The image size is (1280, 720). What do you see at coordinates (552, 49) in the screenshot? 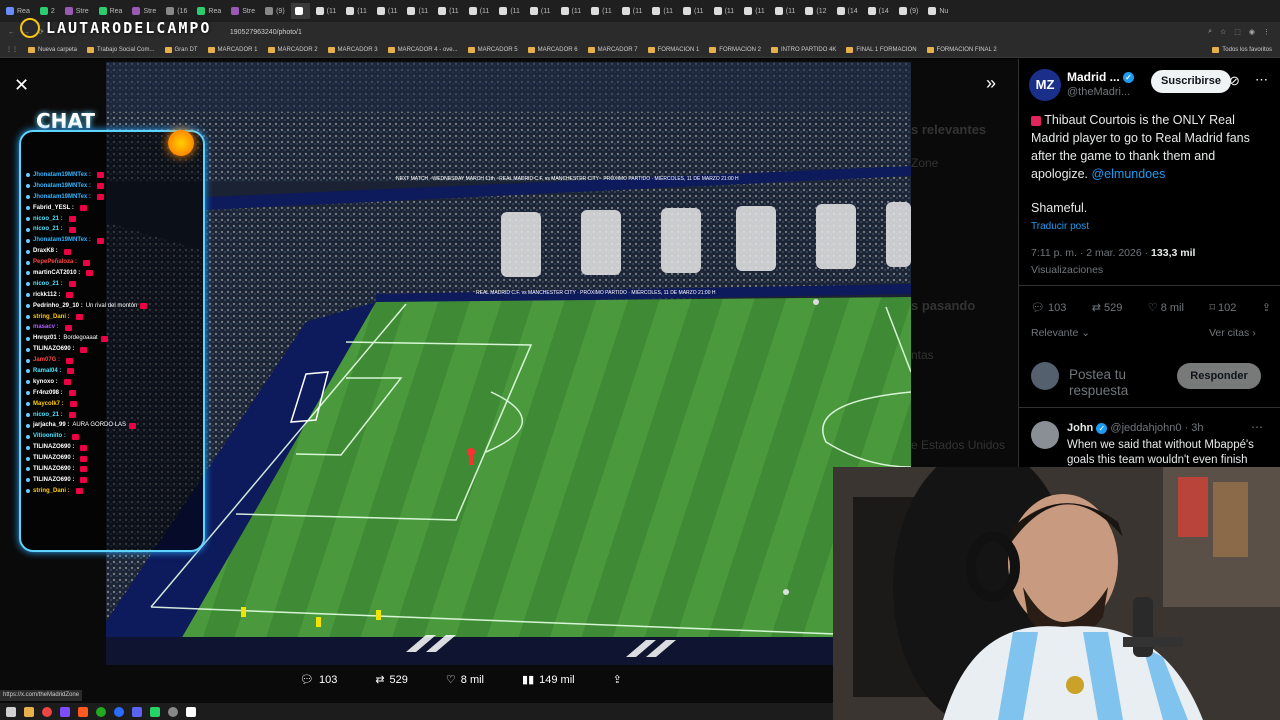
I see `bookmark-item: MARCADOR 6` at bounding box center [552, 49].